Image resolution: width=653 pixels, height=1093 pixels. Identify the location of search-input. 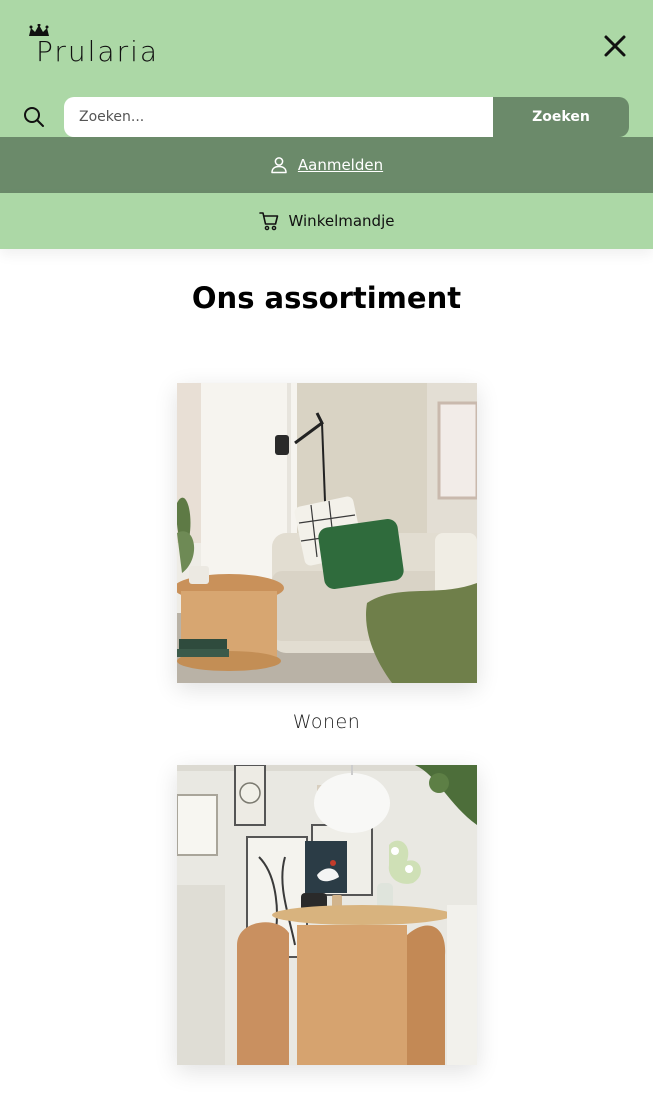
(278, 117).